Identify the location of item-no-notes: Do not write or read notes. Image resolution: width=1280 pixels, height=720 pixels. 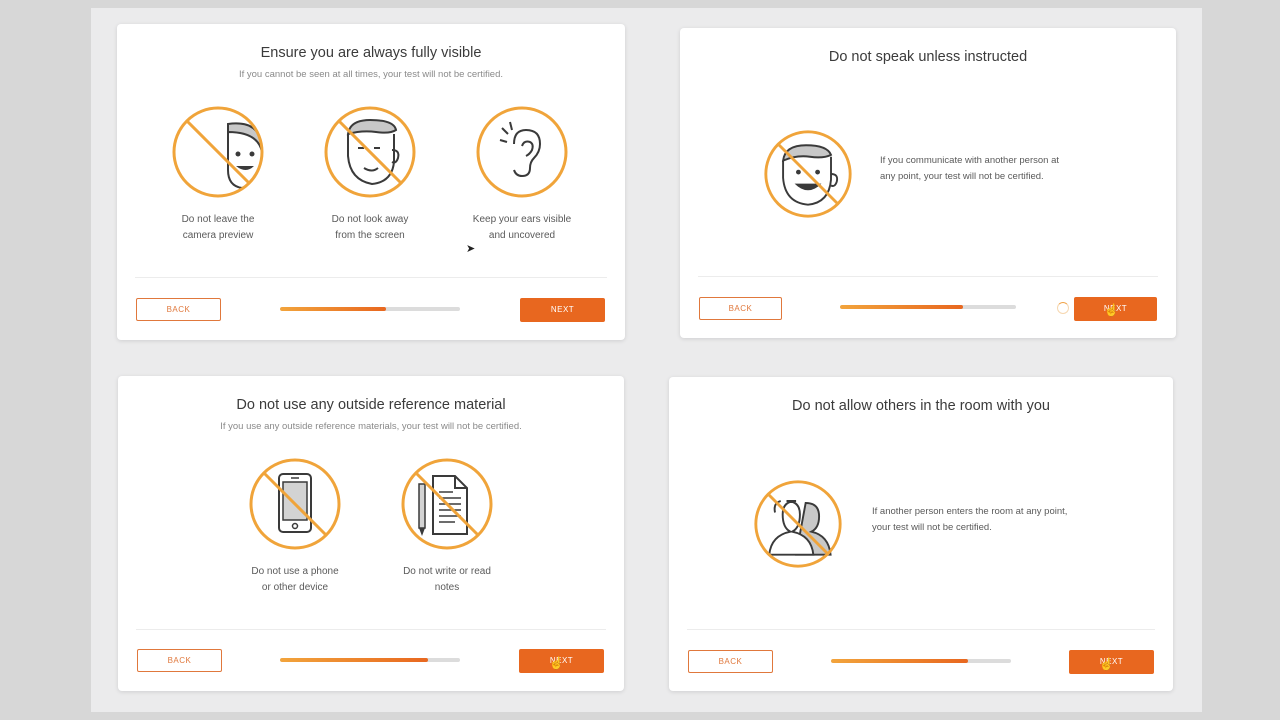
(447, 526).